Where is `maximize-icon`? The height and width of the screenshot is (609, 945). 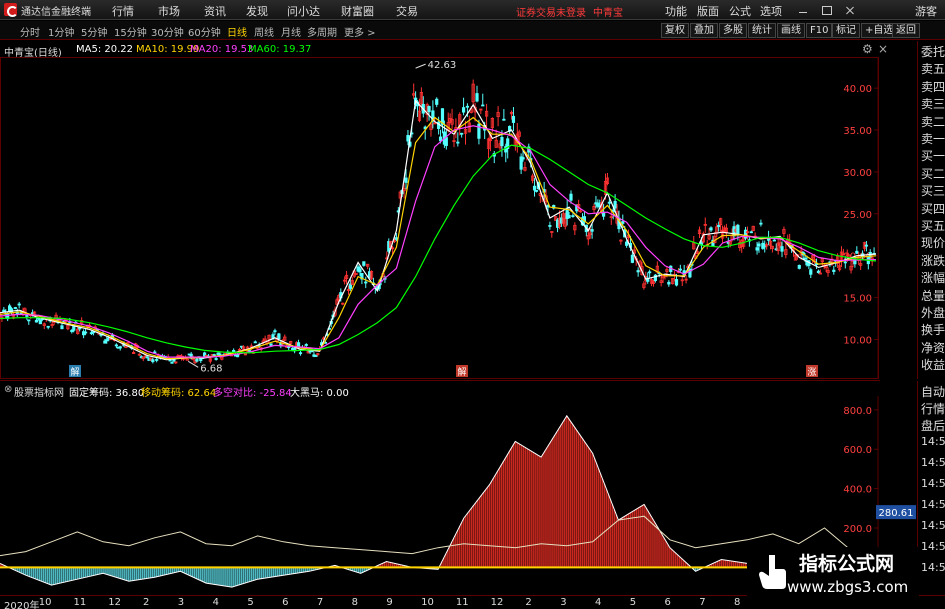 maximize-icon is located at coordinates (826, 10).